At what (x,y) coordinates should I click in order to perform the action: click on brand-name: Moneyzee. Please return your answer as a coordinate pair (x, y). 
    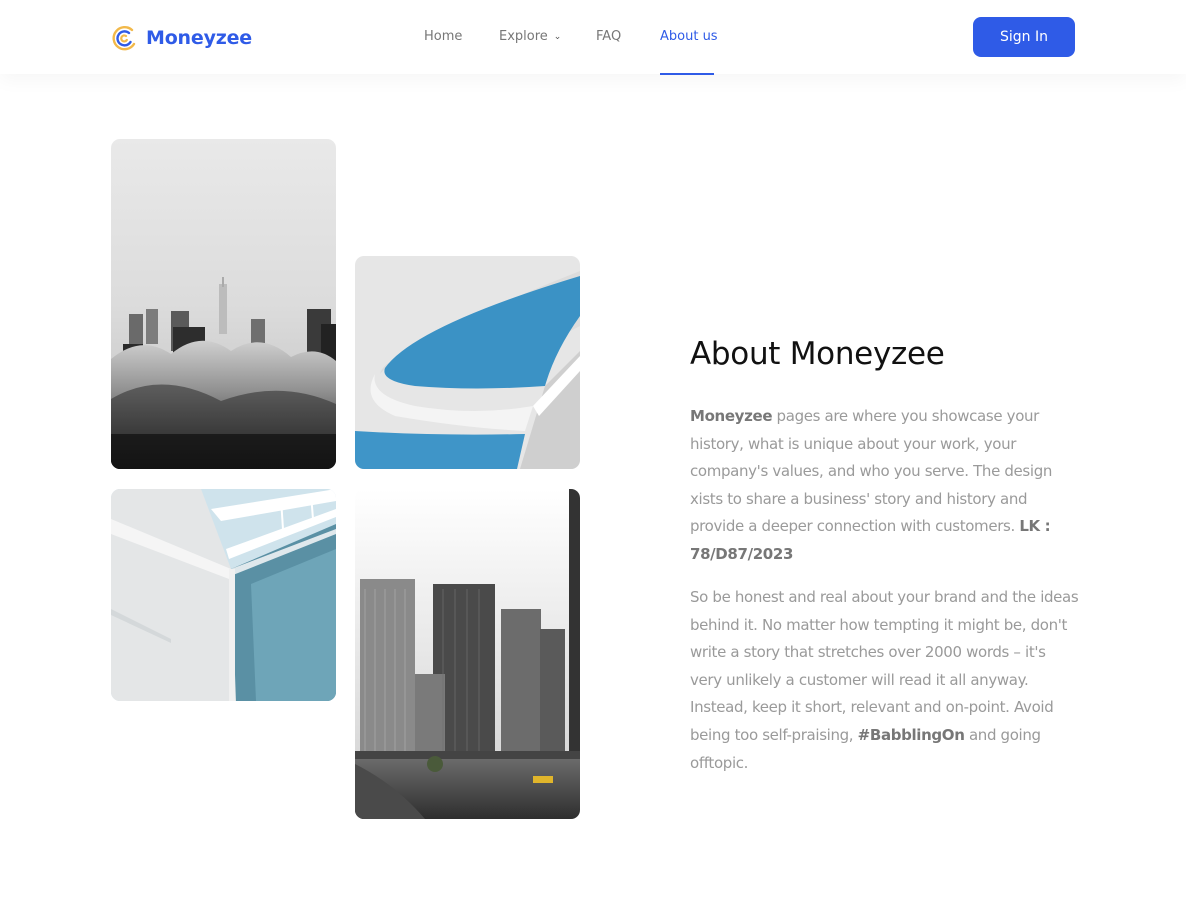
    Looking at the image, I should click on (199, 38).